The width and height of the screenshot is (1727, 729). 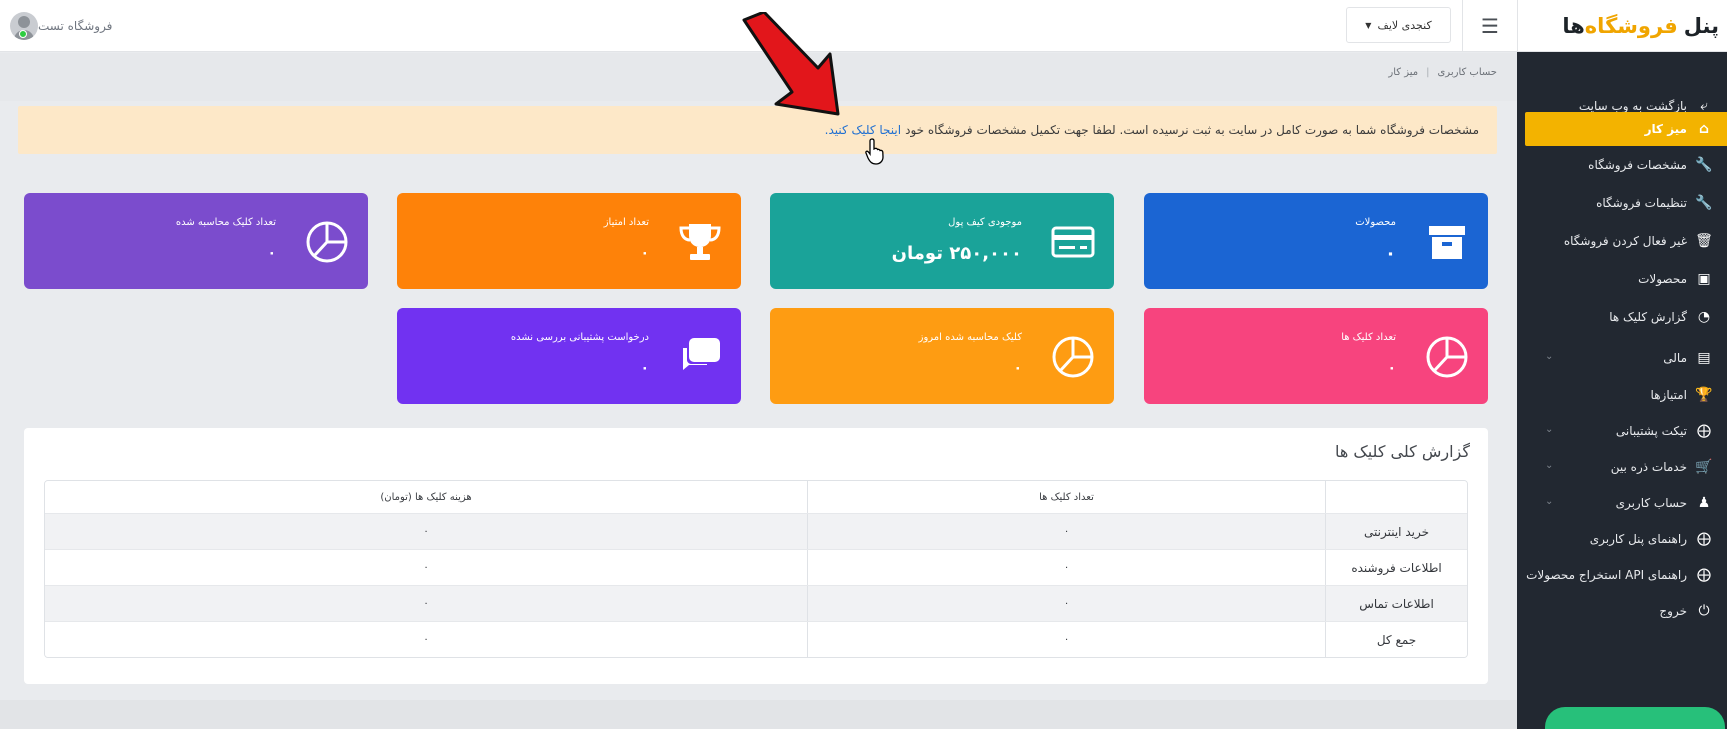 I want to click on sidebar-item-label: تنظیمات فروشگاه, so click(x=1641, y=203).